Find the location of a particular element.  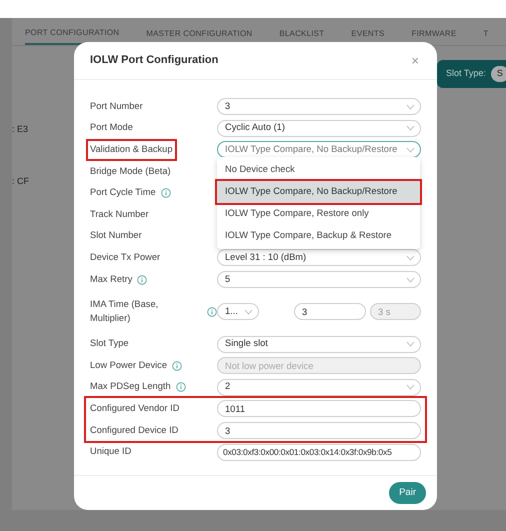

dropdown-option: IOLW Type Compare, No Backup/Restore is located at coordinates (318, 191).